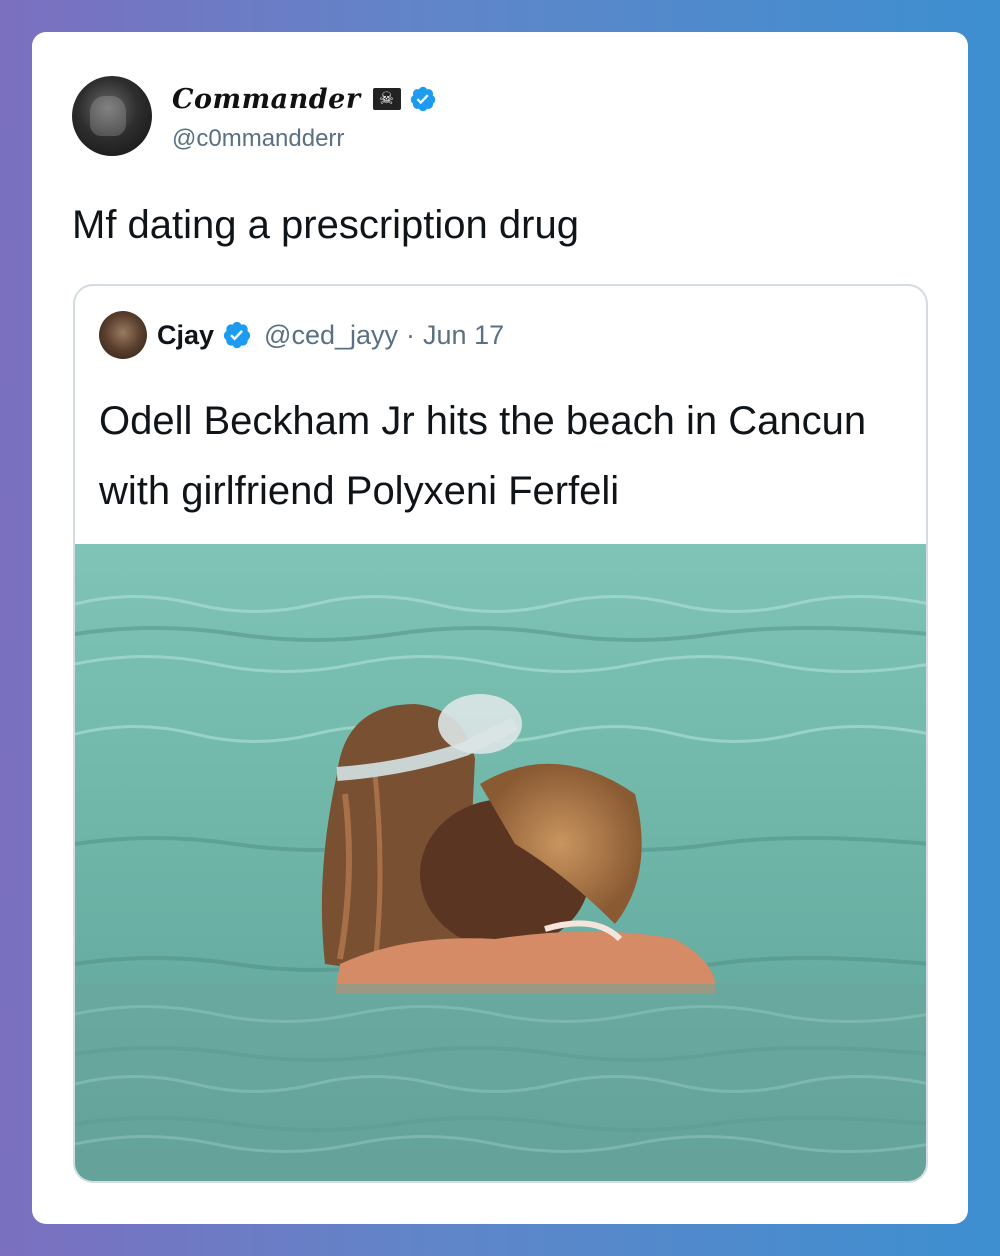 The width and height of the screenshot is (1000, 1256). Describe the element at coordinates (112, 116) in the screenshot. I see `avatar` at that location.